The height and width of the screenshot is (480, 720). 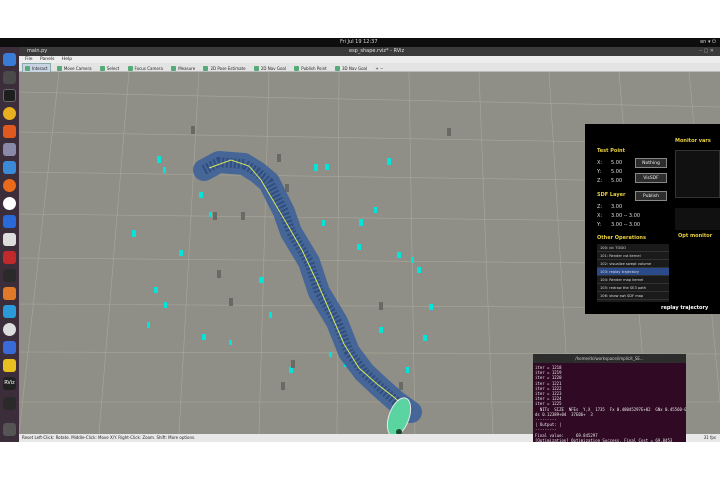 I want to click on python-icon, so click(x=9, y=365).